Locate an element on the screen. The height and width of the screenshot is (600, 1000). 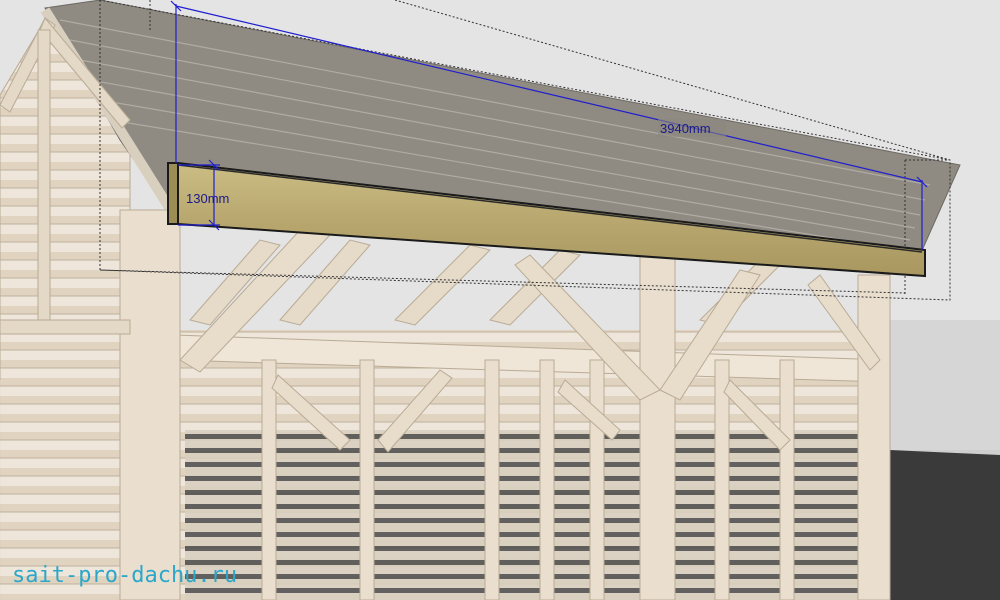
length-label: 3940mm is located at coordinates (685, 128).